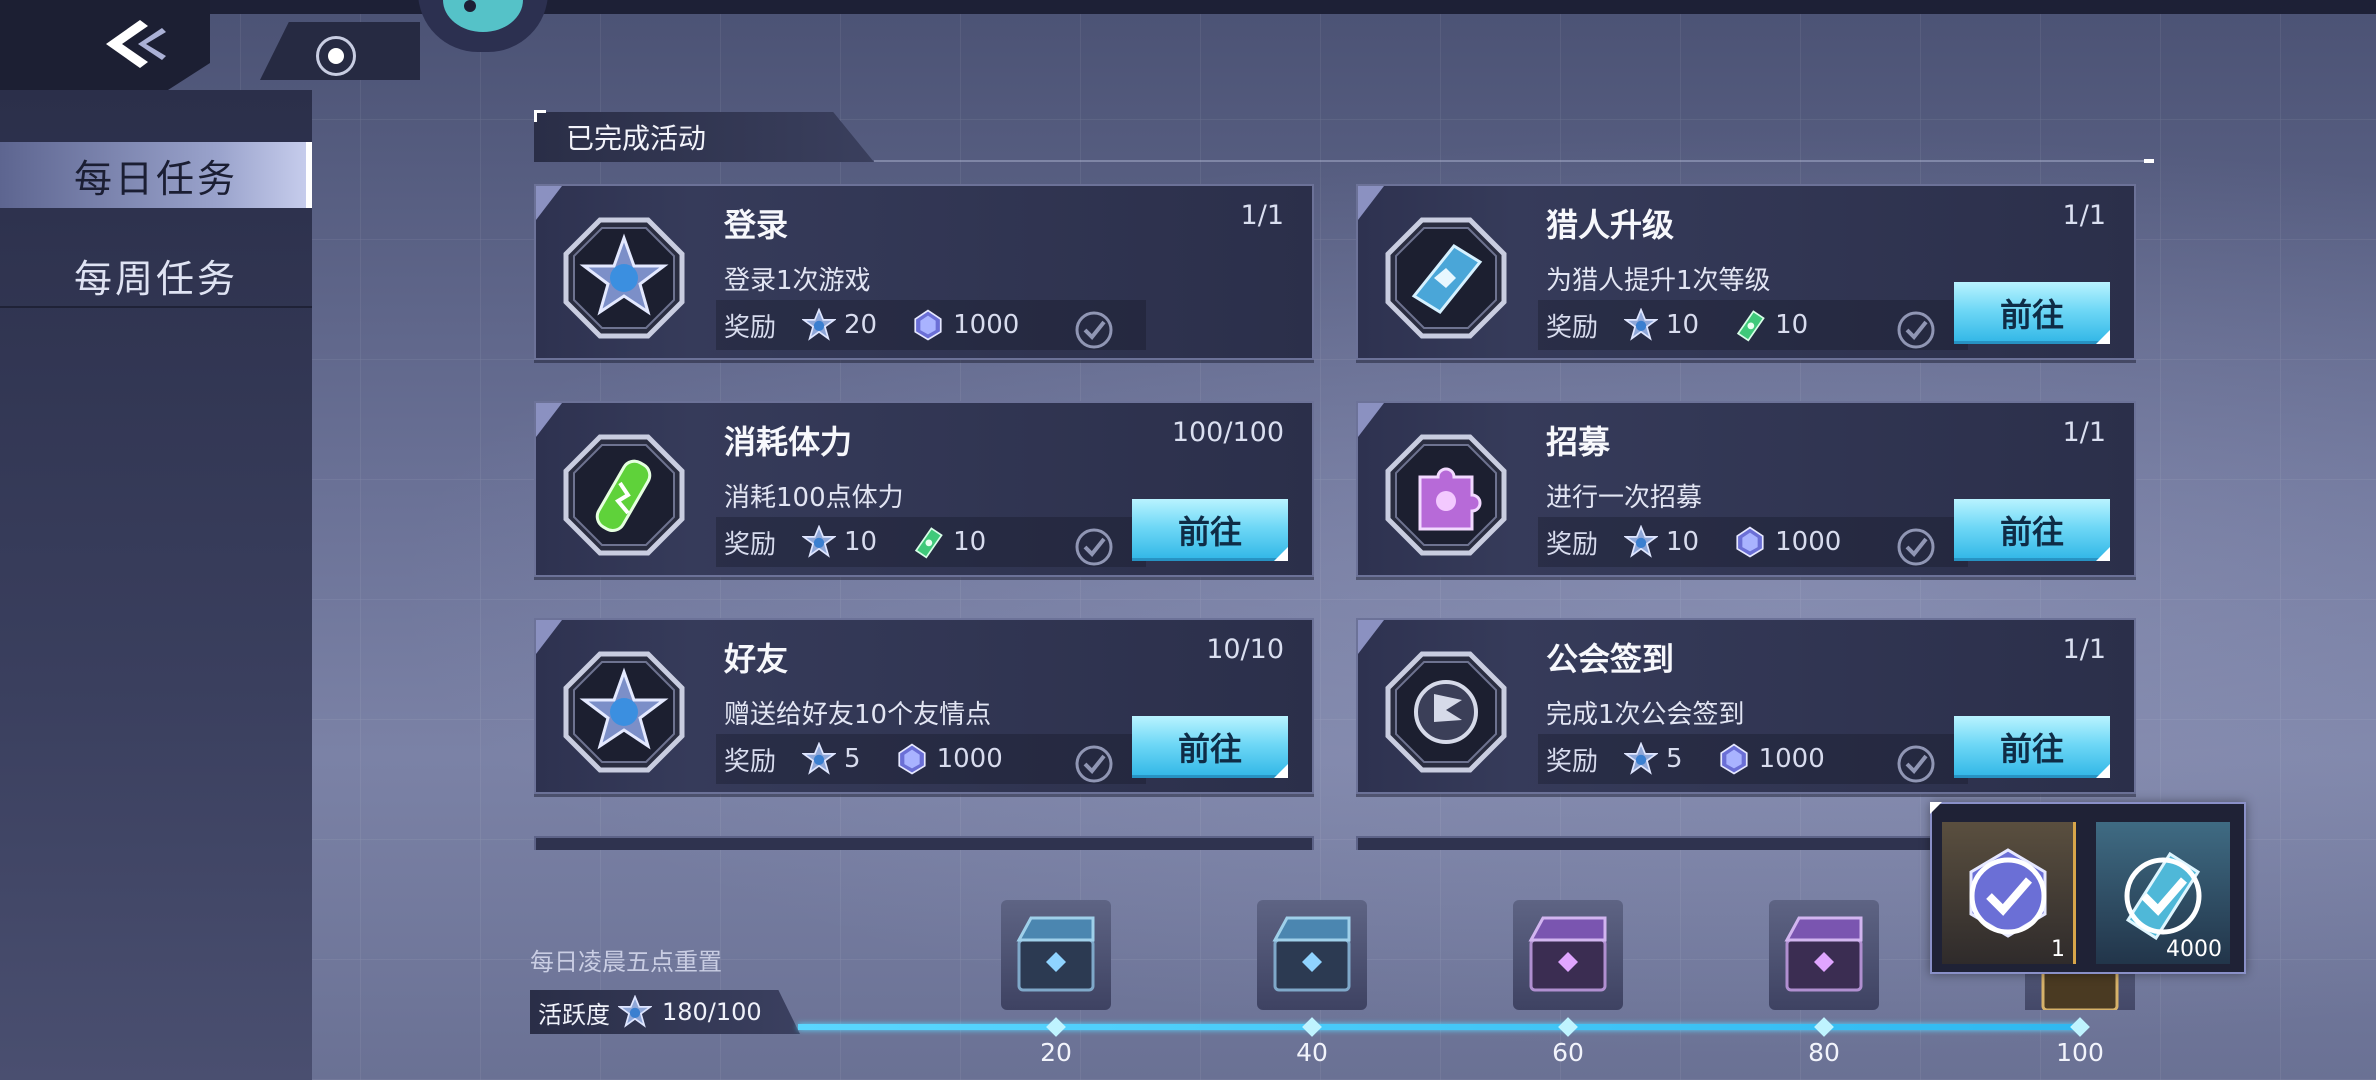 The height and width of the screenshot is (1080, 2376). Describe the element at coordinates (2088, 888) in the screenshot. I see `reward-preview-popup: 1 4000` at that location.